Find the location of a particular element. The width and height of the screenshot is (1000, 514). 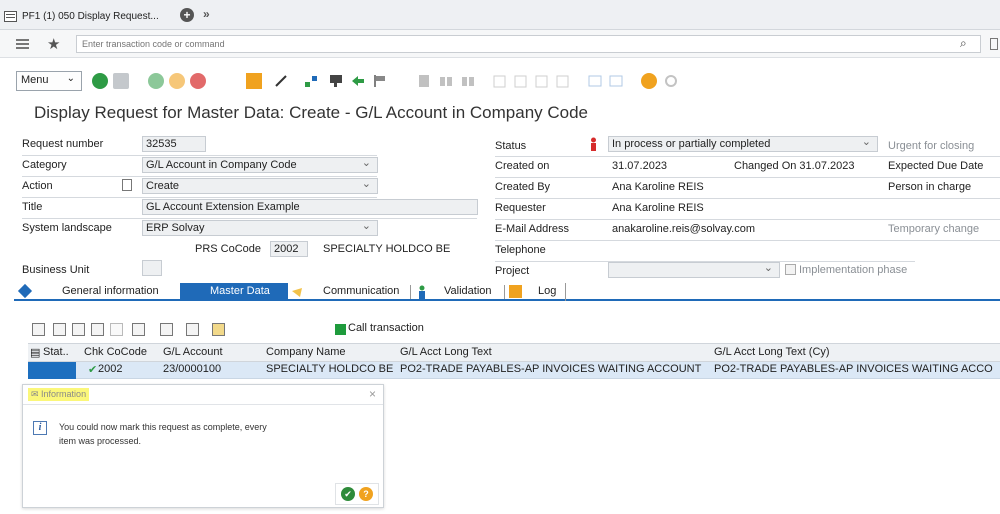

tab-general-information: General information is located at coordinates (96, 292).